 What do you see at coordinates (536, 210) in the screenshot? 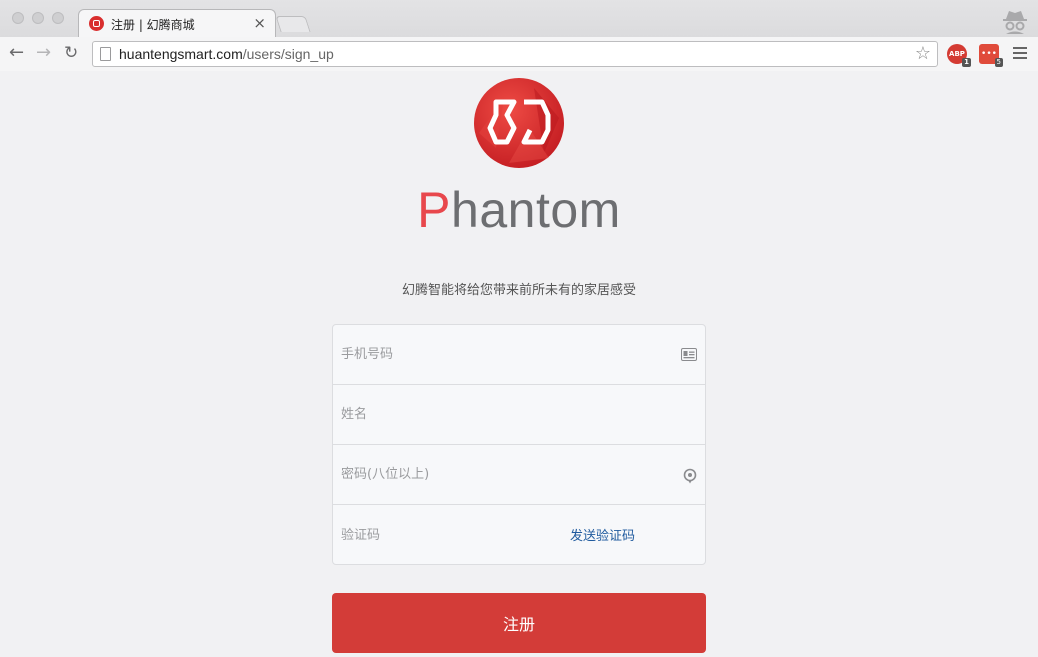
I see `brand-rest: hantom` at bounding box center [536, 210].